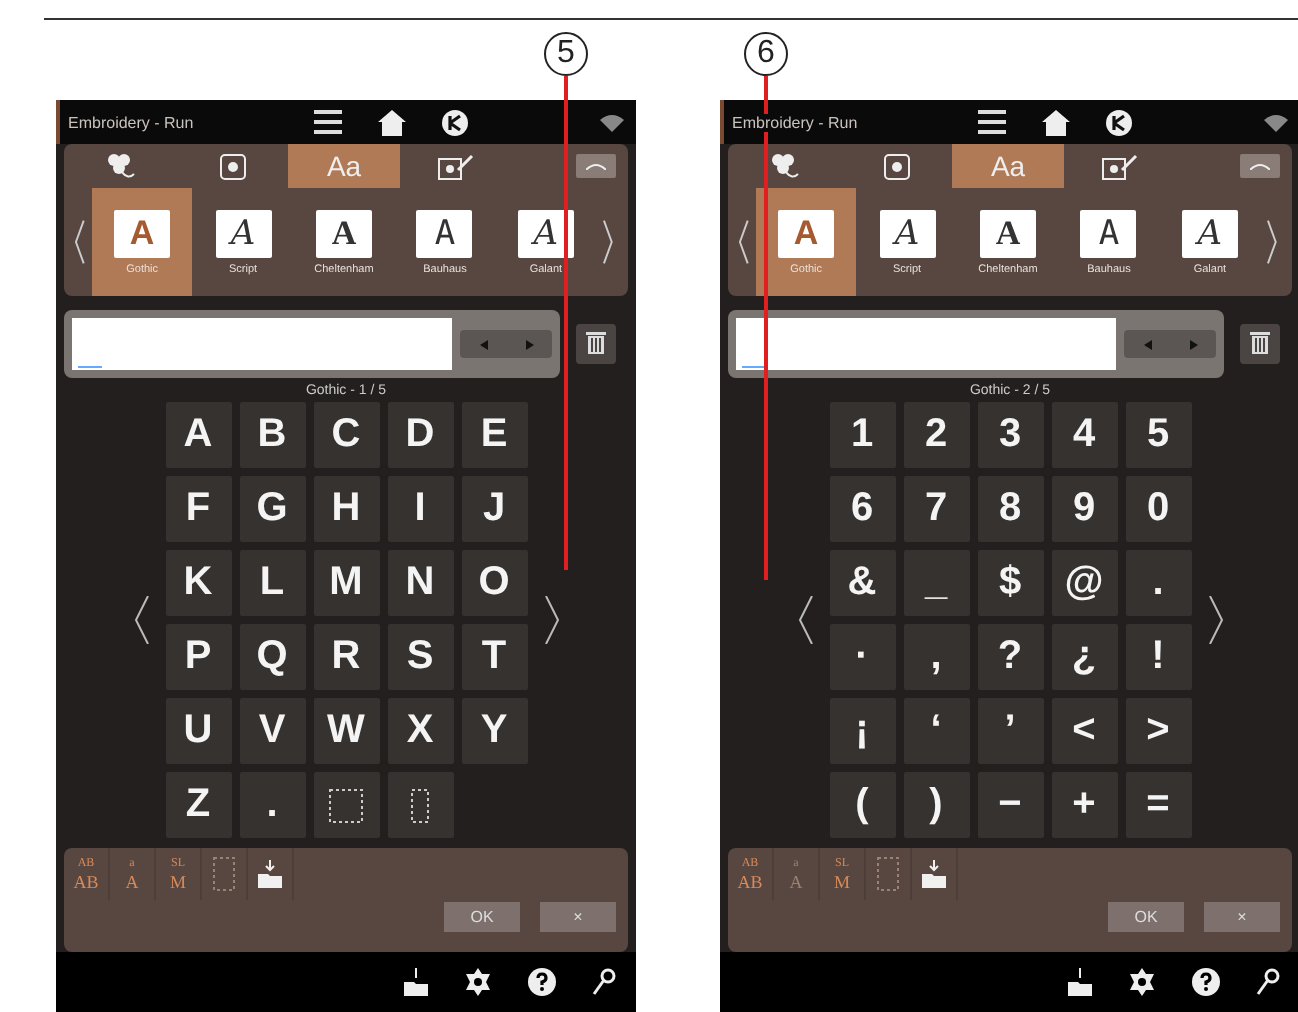 This screenshot has width=1298, height=1012. I want to click on character-key: D, so click(420, 435).